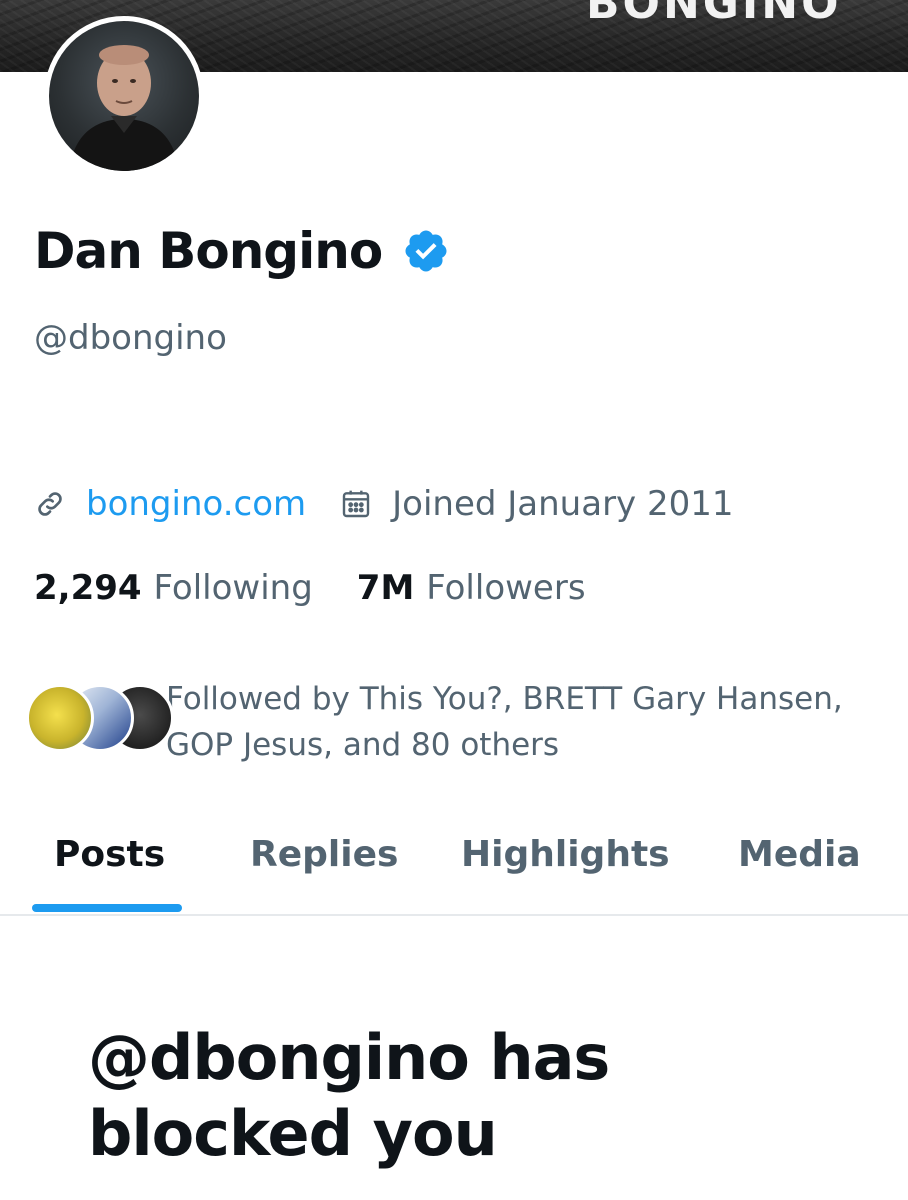 The height and width of the screenshot is (1200, 908). What do you see at coordinates (714, 14) in the screenshot?
I see `banner-text: BONGINO` at bounding box center [714, 14].